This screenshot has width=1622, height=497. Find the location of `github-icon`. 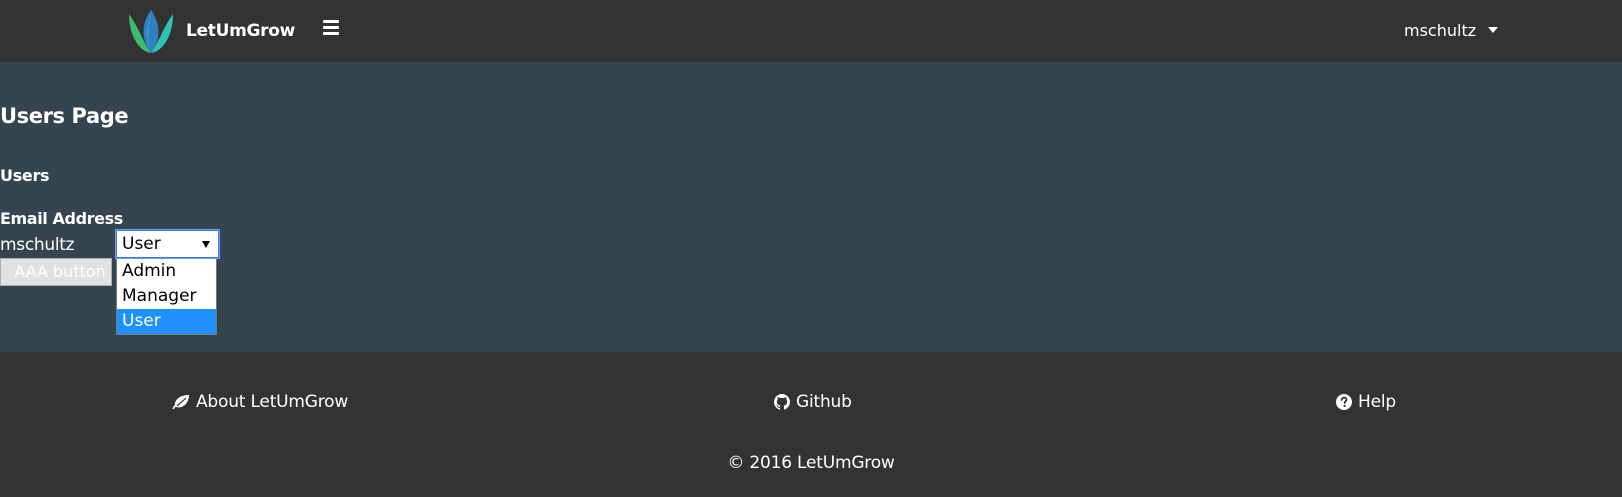

github-icon is located at coordinates (782, 402).